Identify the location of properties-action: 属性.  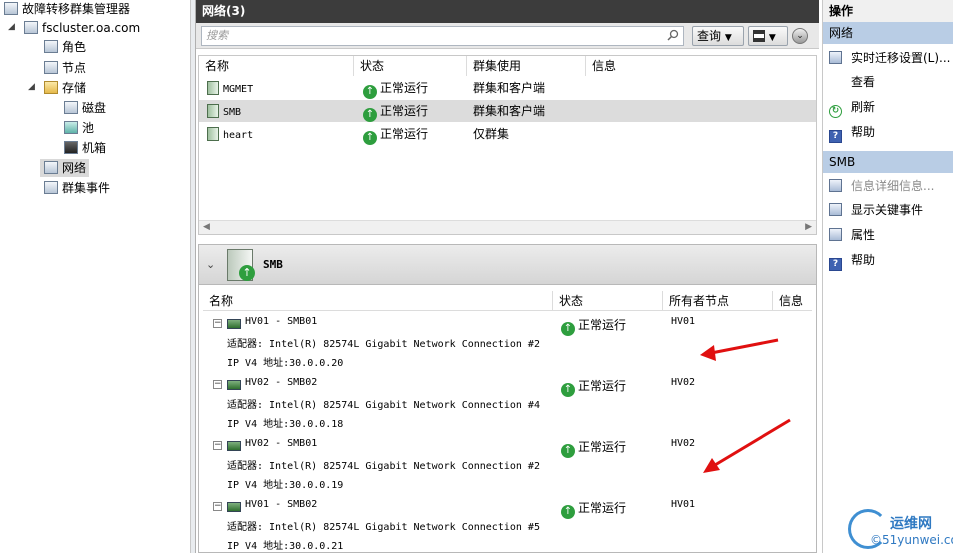
(852, 235).